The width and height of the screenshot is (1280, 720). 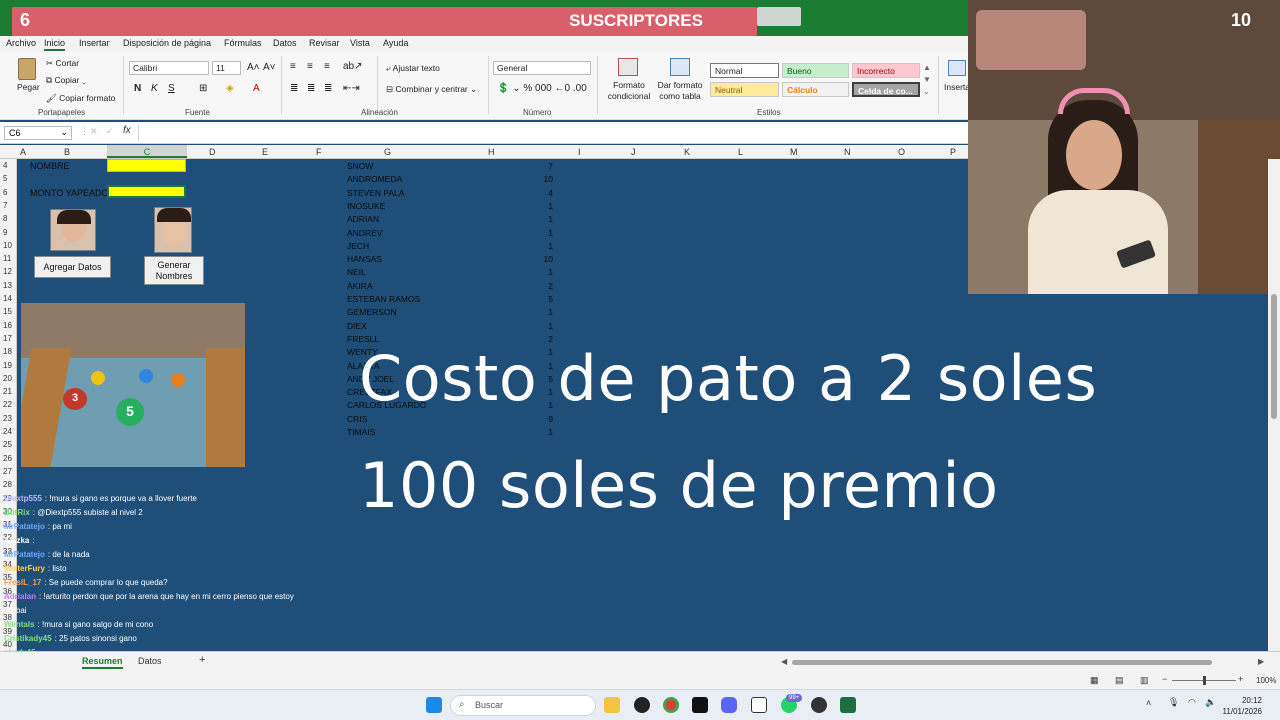 I want to click on discord-icon, so click(x=729, y=705).